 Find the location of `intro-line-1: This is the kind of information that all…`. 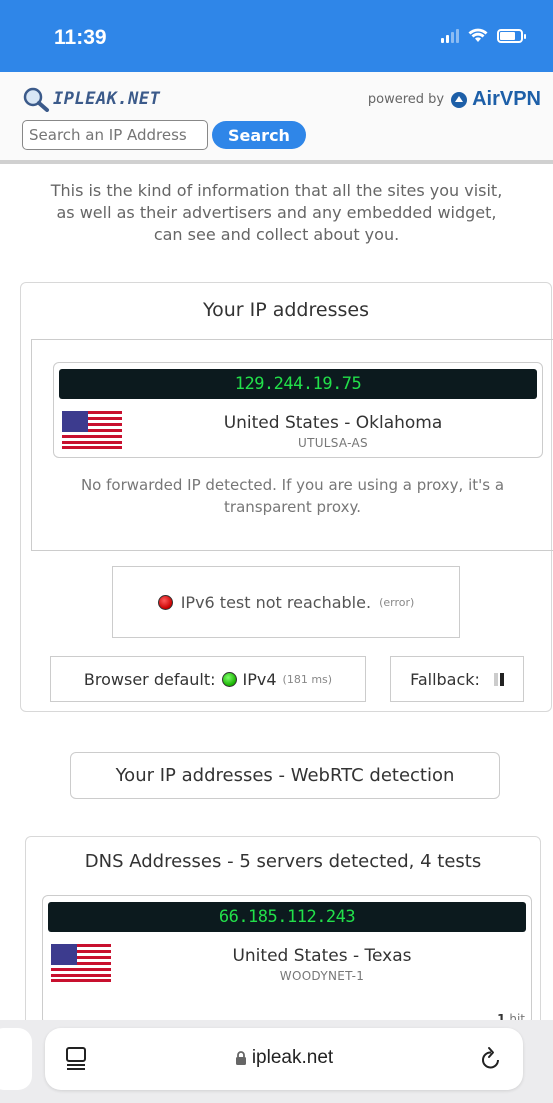

intro-line-1: This is the kind of information that all… is located at coordinates (276, 190).